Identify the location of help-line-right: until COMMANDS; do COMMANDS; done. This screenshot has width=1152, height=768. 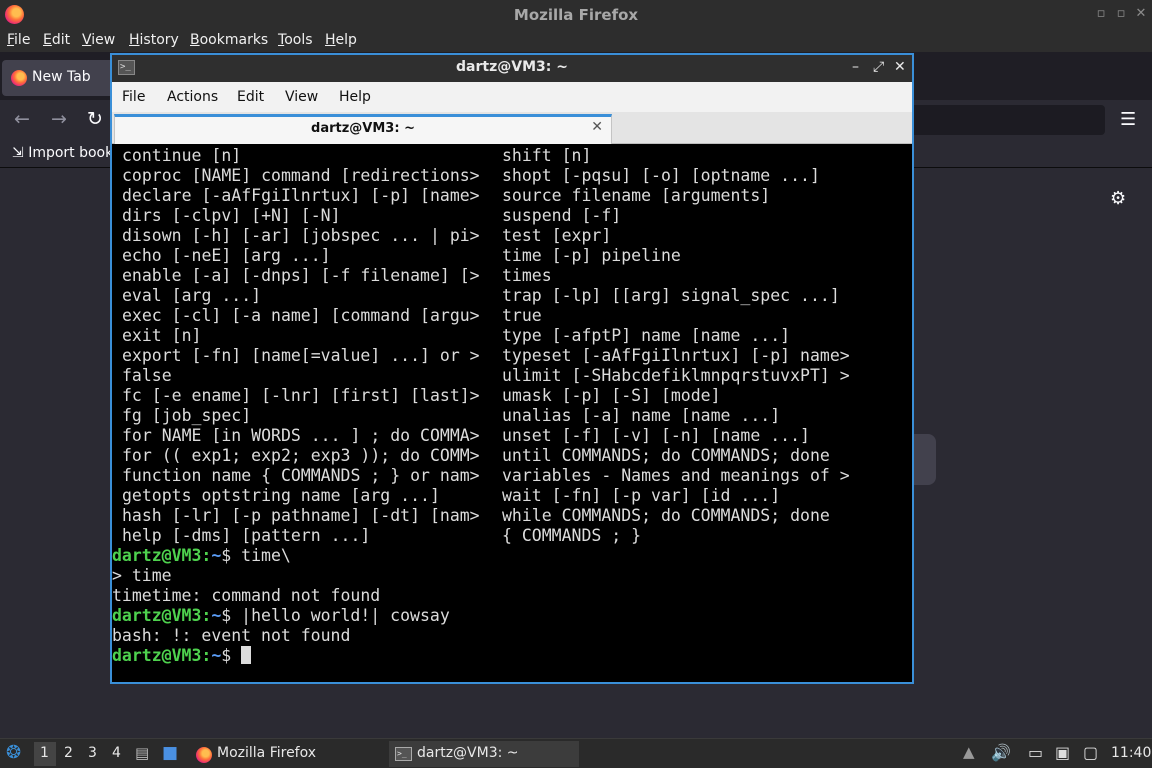
(666, 455).